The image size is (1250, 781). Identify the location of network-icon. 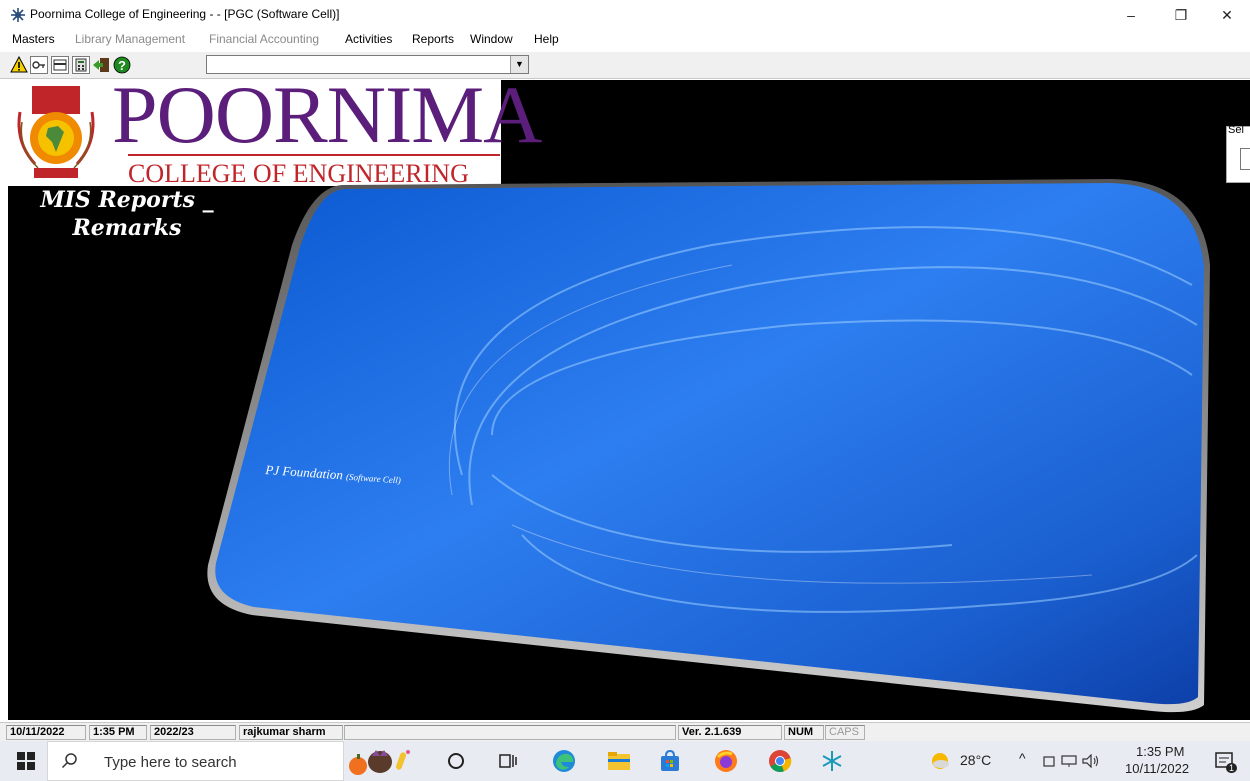
(1069, 761).